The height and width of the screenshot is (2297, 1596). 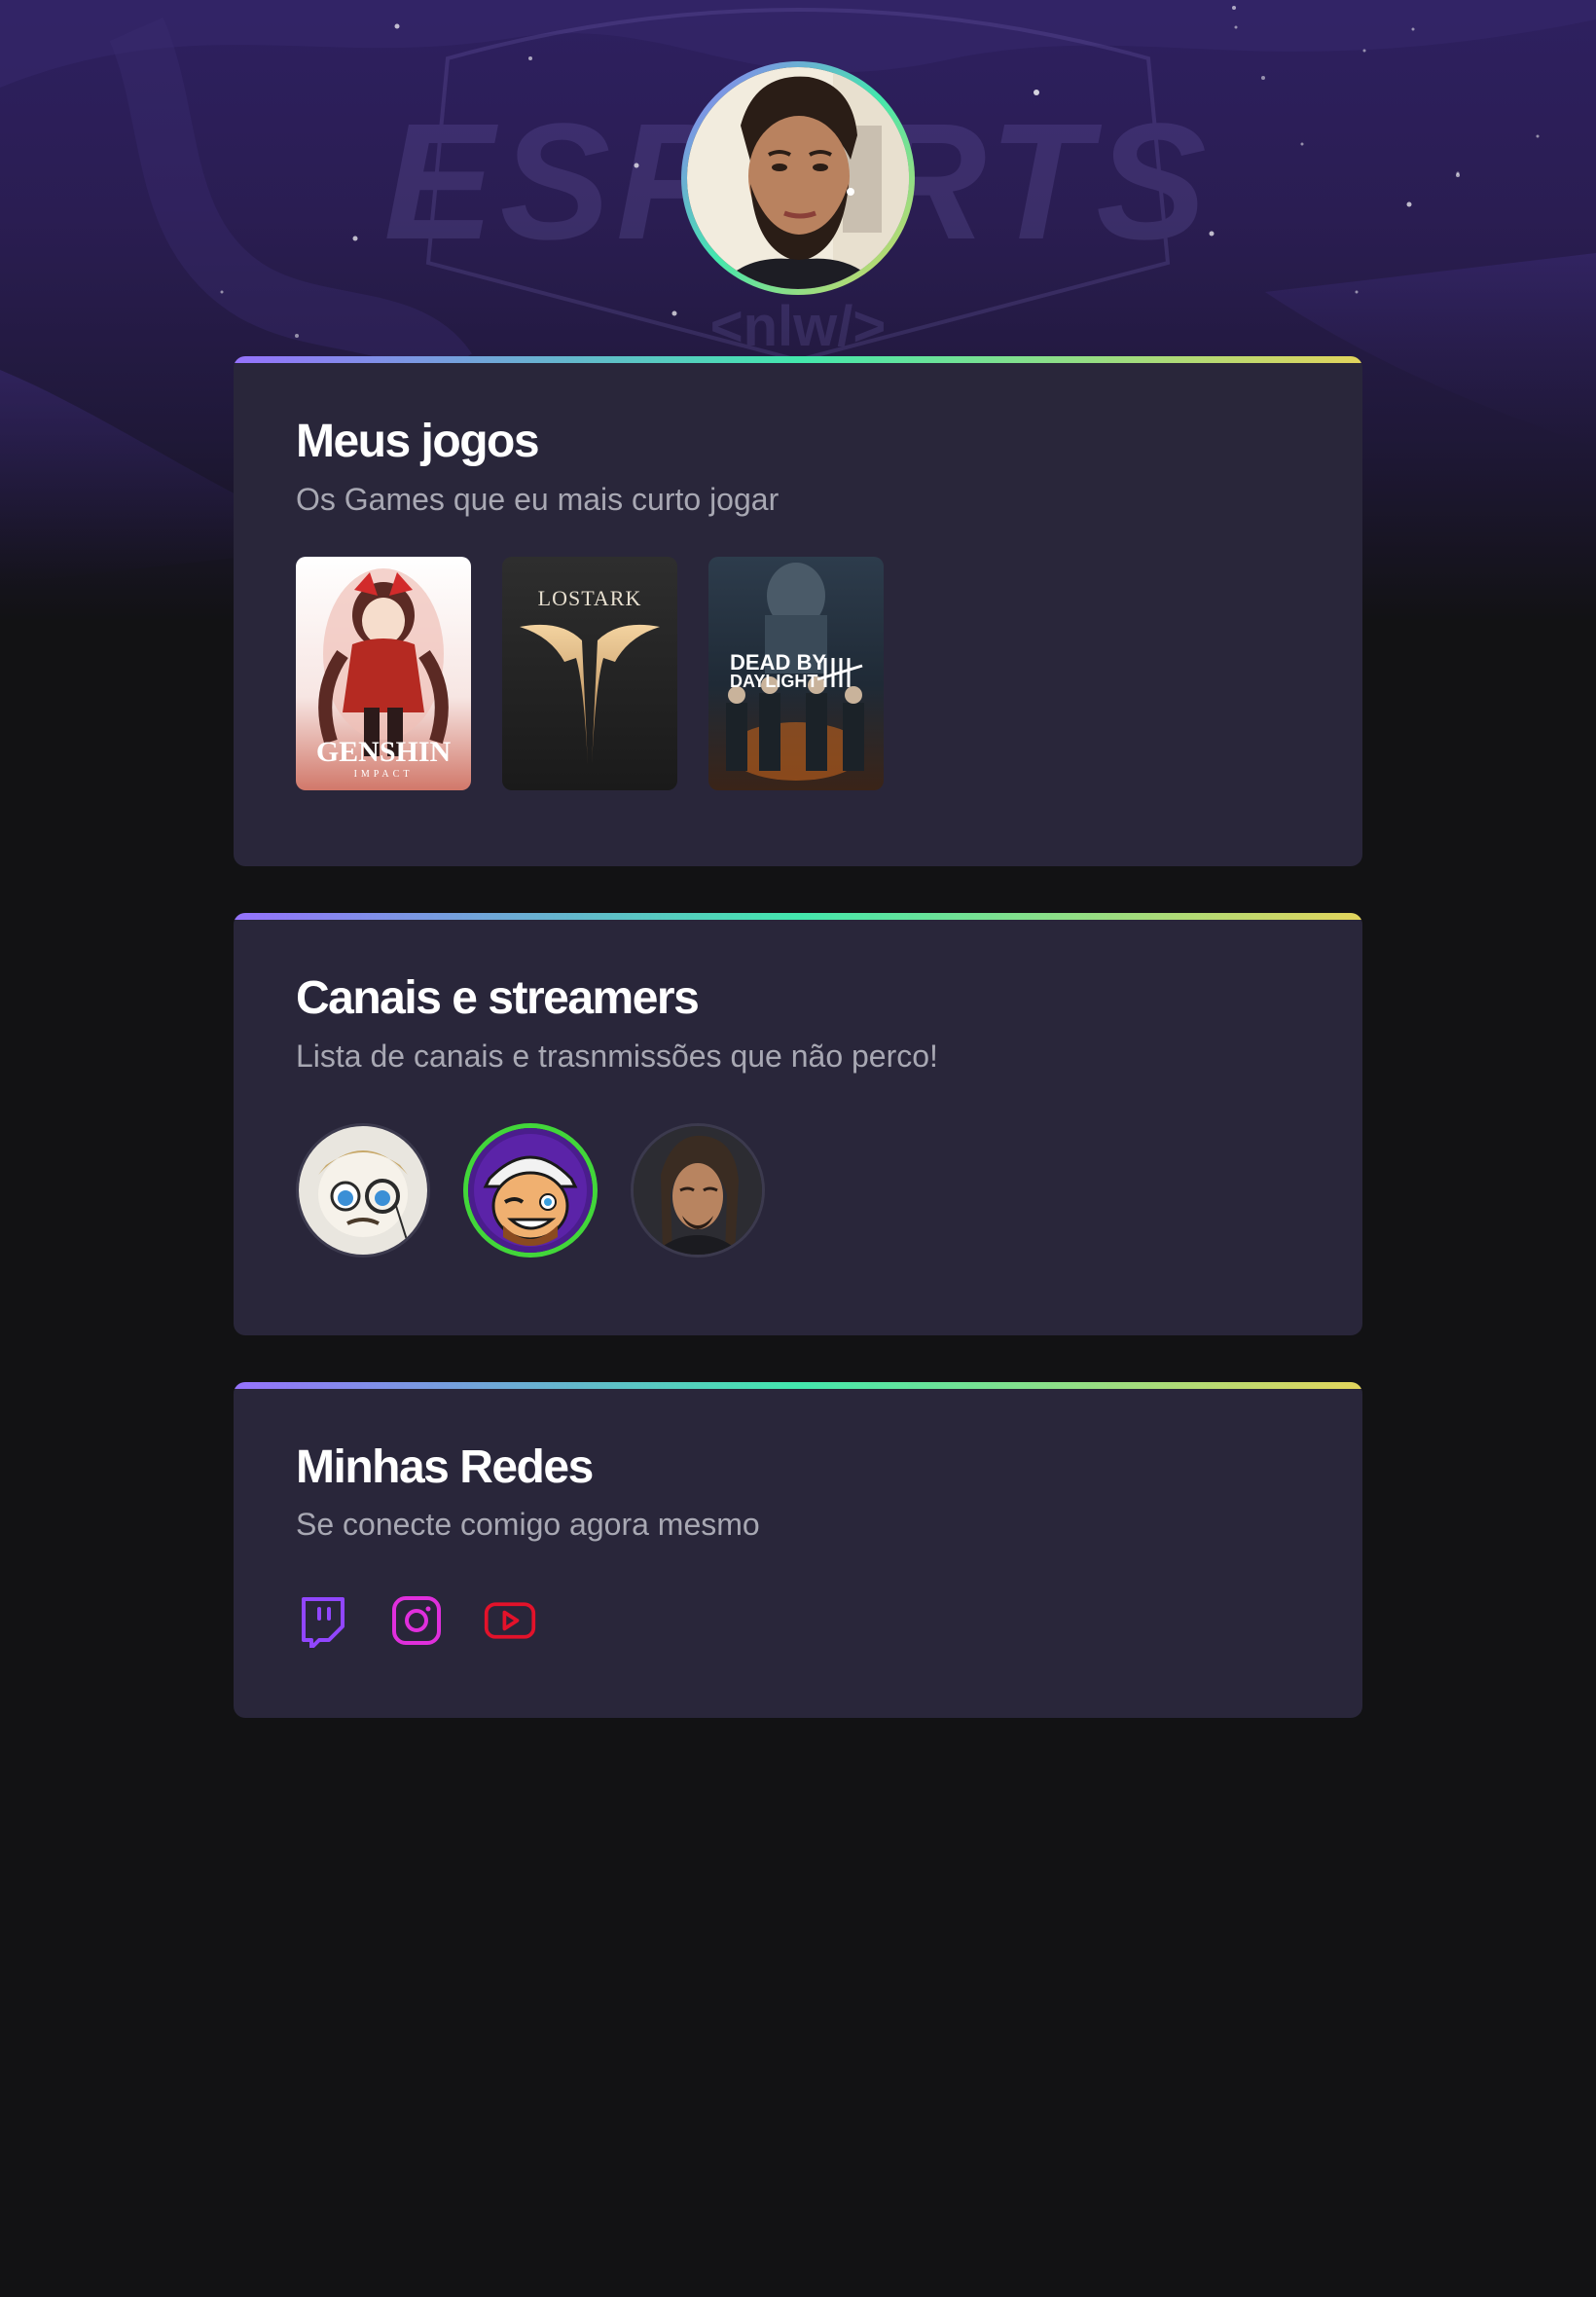 What do you see at coordinates (773, 681) in the screenshot?
I see `dbd-logo-sub: DAYLIGHT` at bounding box center [773, 681].